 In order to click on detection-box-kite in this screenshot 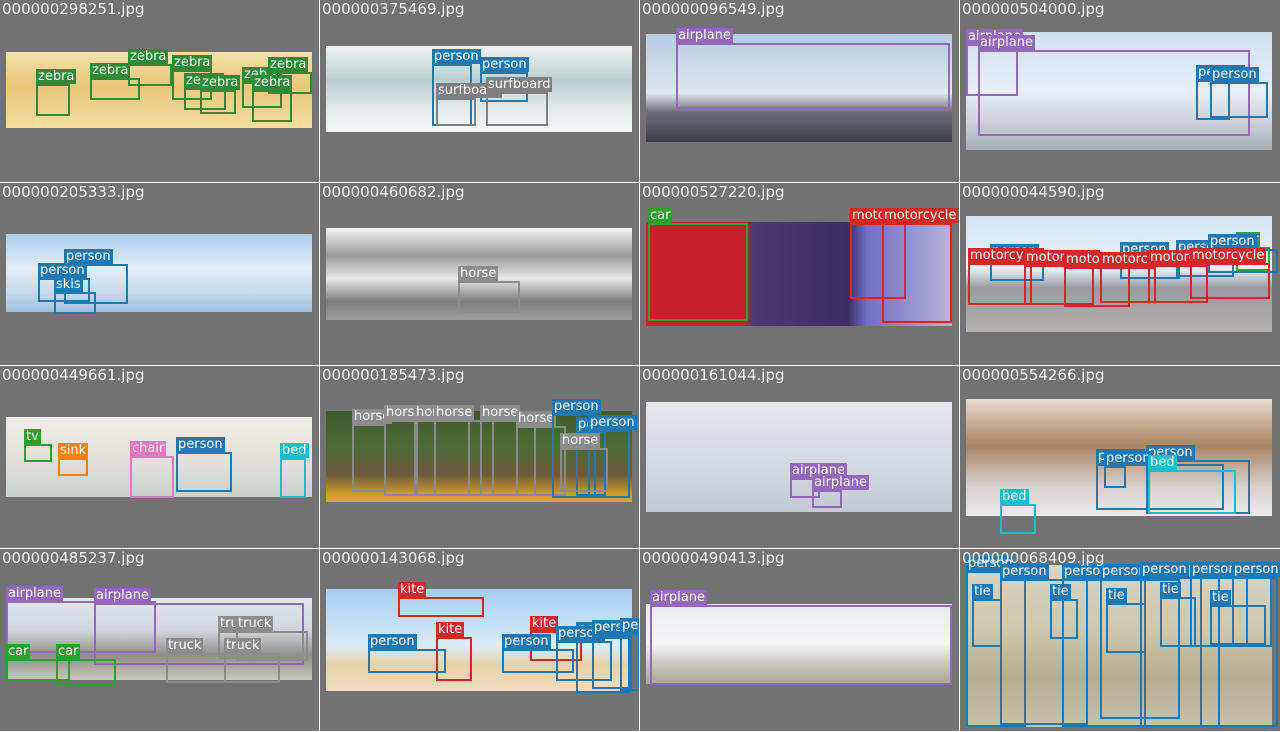, I will do `click(441, 607)`.